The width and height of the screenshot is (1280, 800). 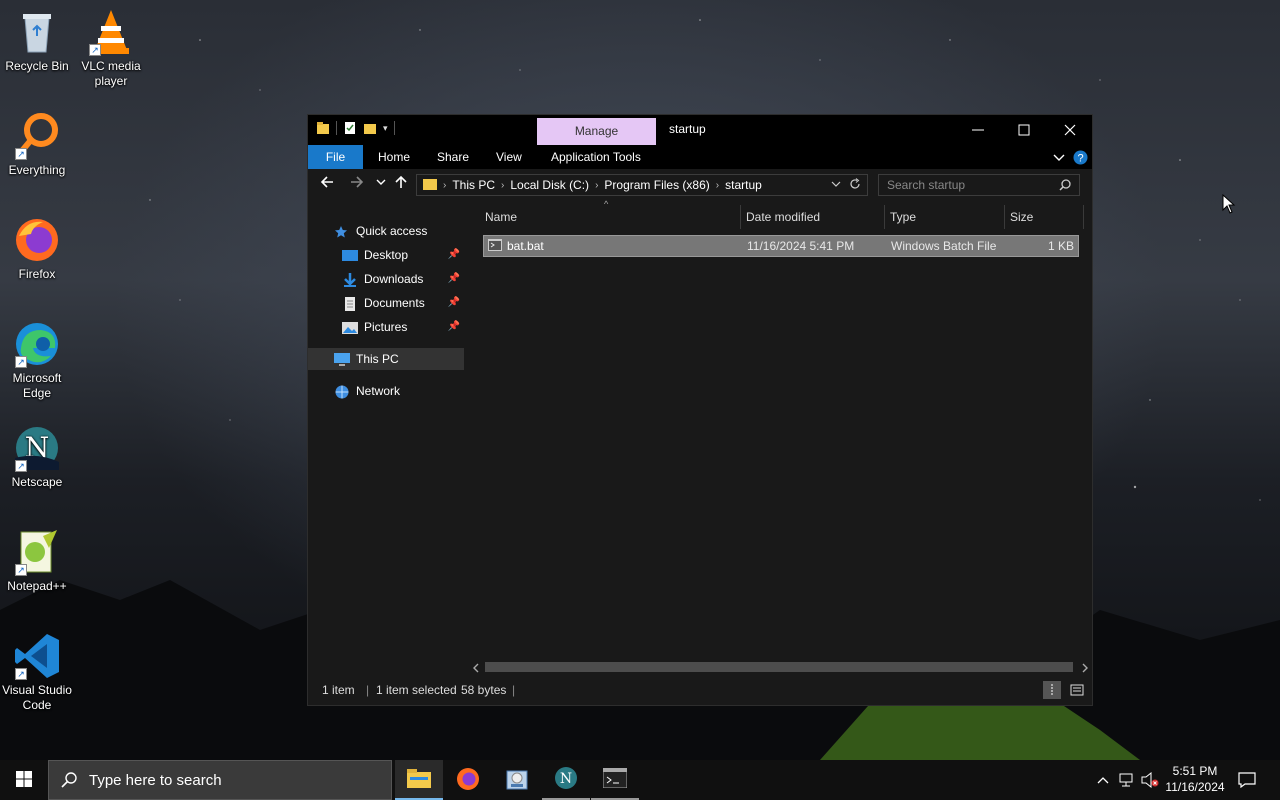 I want to click on file-size: 1 KB, so click(x=1060, y=246).